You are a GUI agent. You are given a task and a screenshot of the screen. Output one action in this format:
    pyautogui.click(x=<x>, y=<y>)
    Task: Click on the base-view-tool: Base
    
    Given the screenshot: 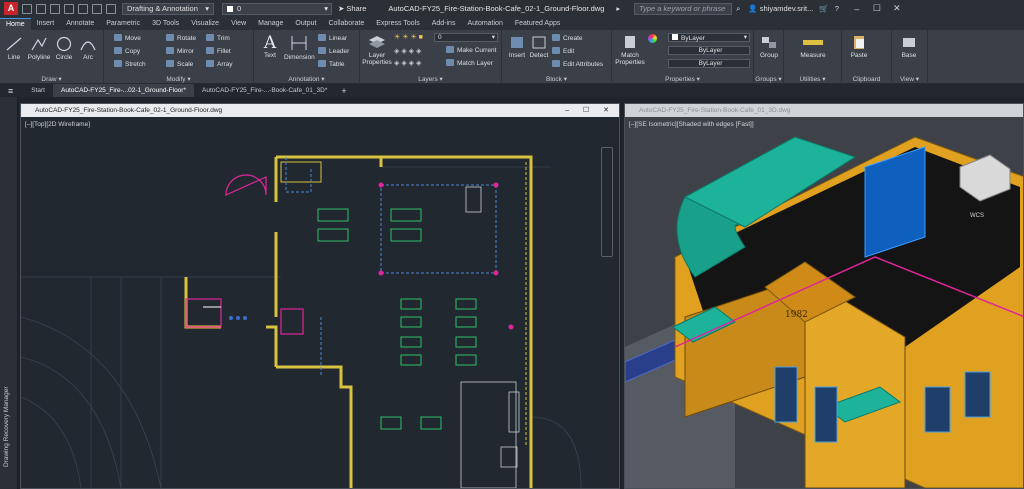 What is the action you would take?
    pyautogui.click(x=909, y=46)
    